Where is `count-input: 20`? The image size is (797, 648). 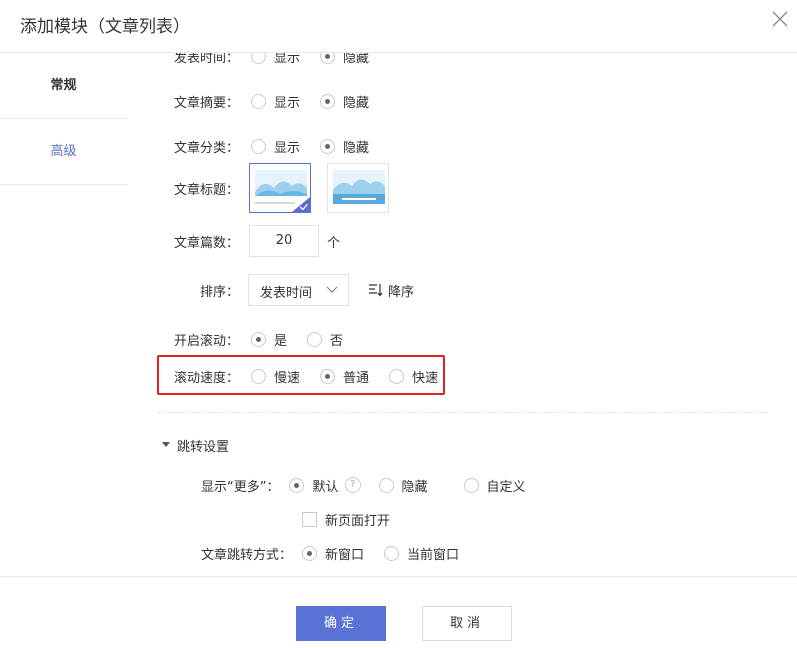
count-input: 20 is located at coordinates (284, 241).